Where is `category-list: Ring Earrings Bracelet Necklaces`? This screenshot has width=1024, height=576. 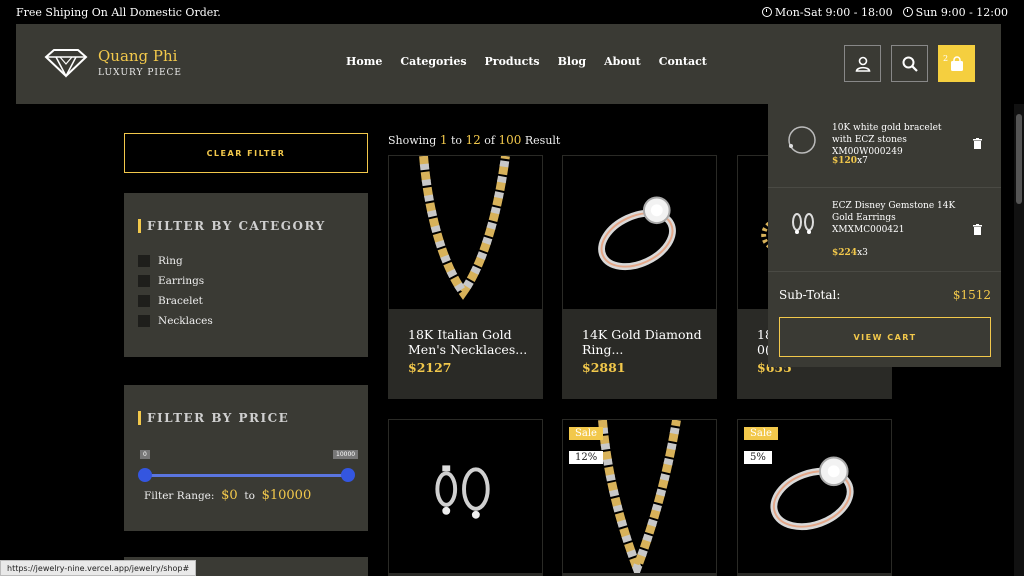
category-list: Ring Earrings Bracelet Necklaces is located at coordinates (175, 291).